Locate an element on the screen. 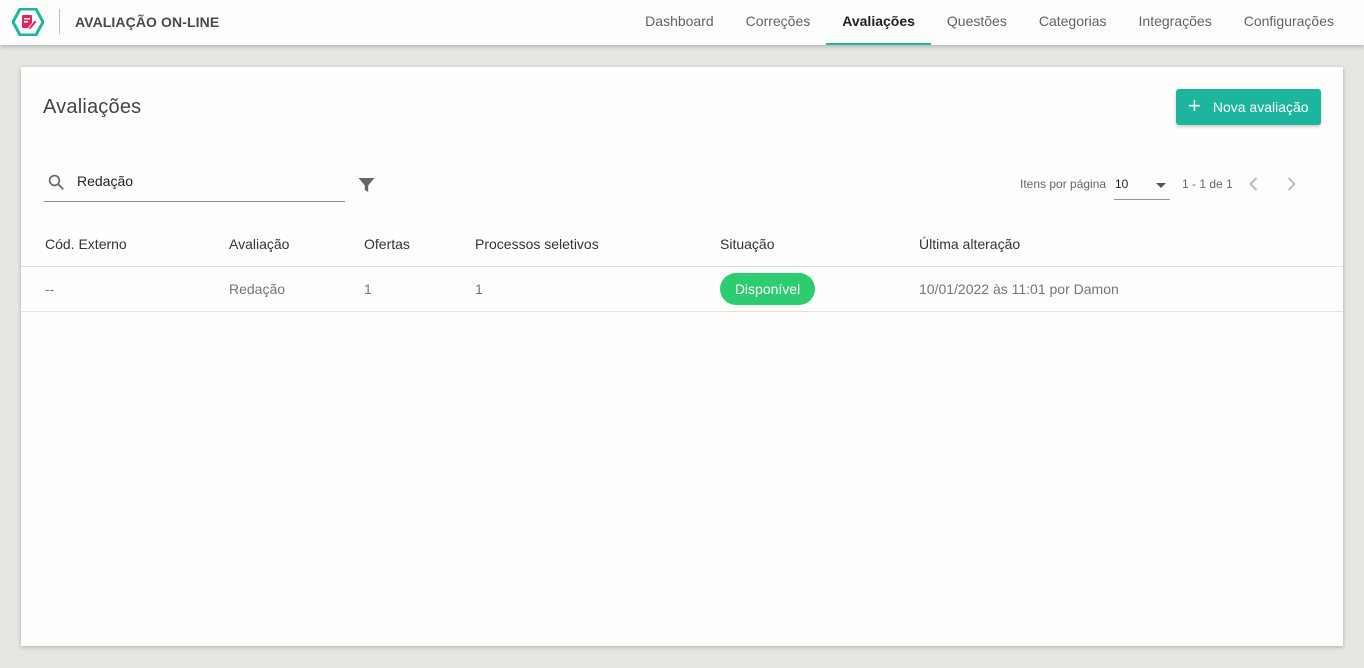 This screenshot has width=1364, height=668. pagination-range: 1 - 1 de 1 is located at coordinates (1207, 184).